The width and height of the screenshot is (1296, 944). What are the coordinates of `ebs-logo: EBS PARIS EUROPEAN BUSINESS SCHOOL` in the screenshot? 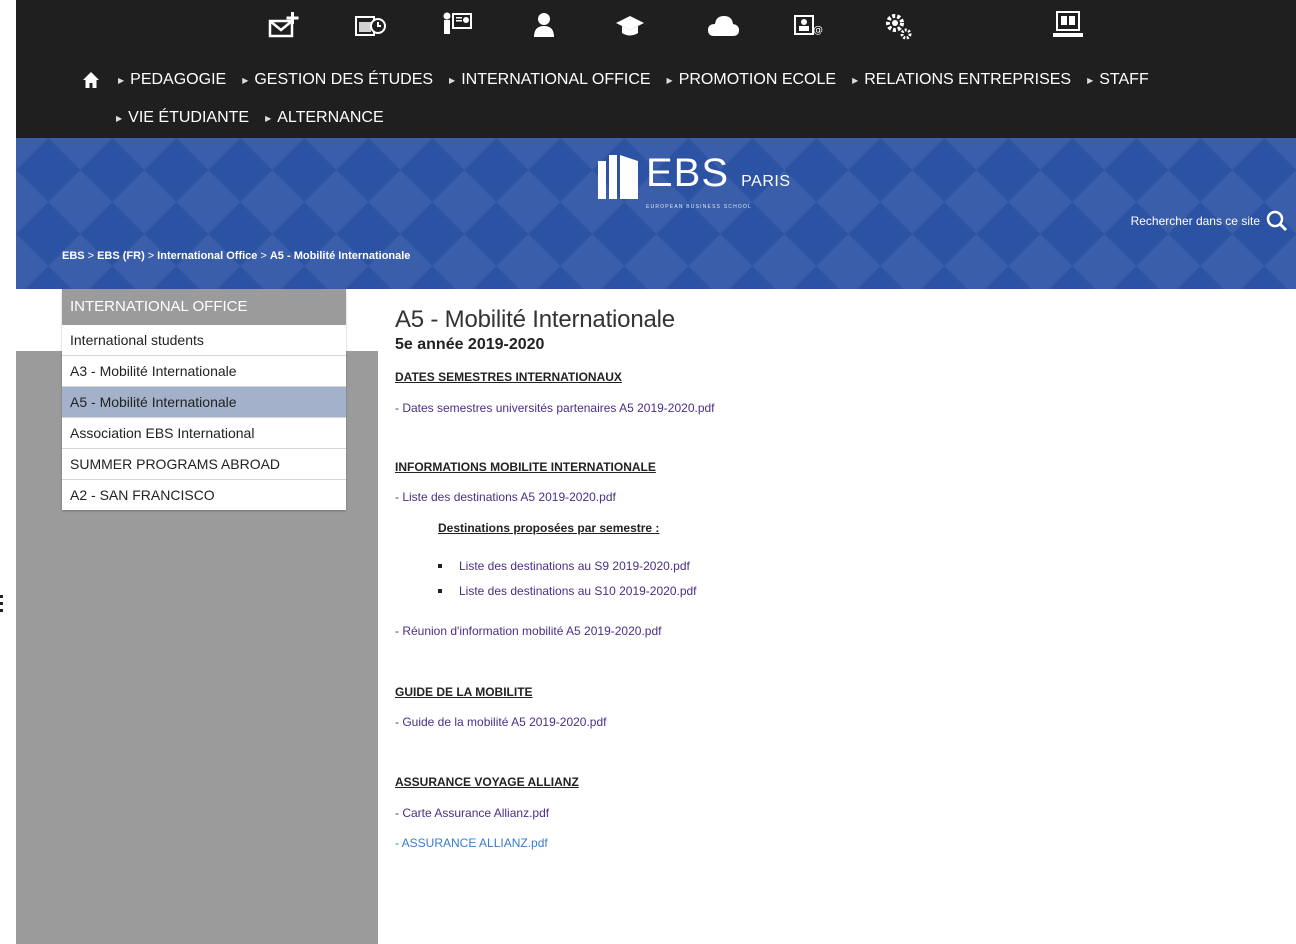 It's located at (693, 180).